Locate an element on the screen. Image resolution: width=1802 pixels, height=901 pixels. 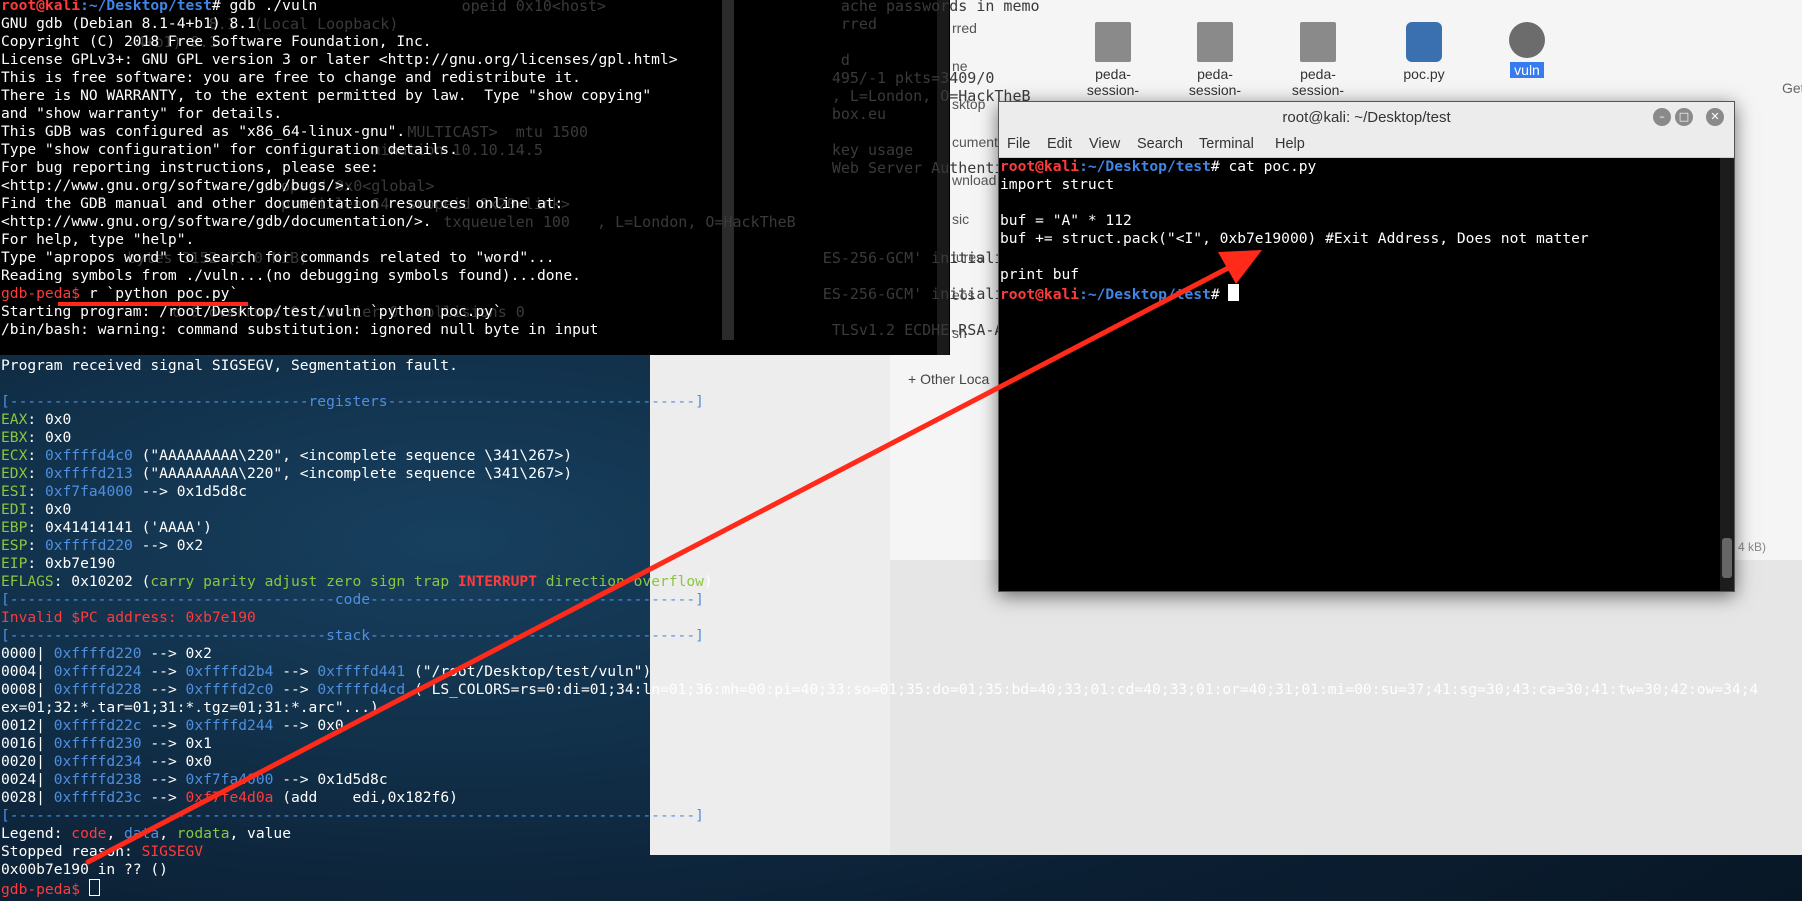
file-size-fragment: 4 kB) is located at coordinates (1752, 547).